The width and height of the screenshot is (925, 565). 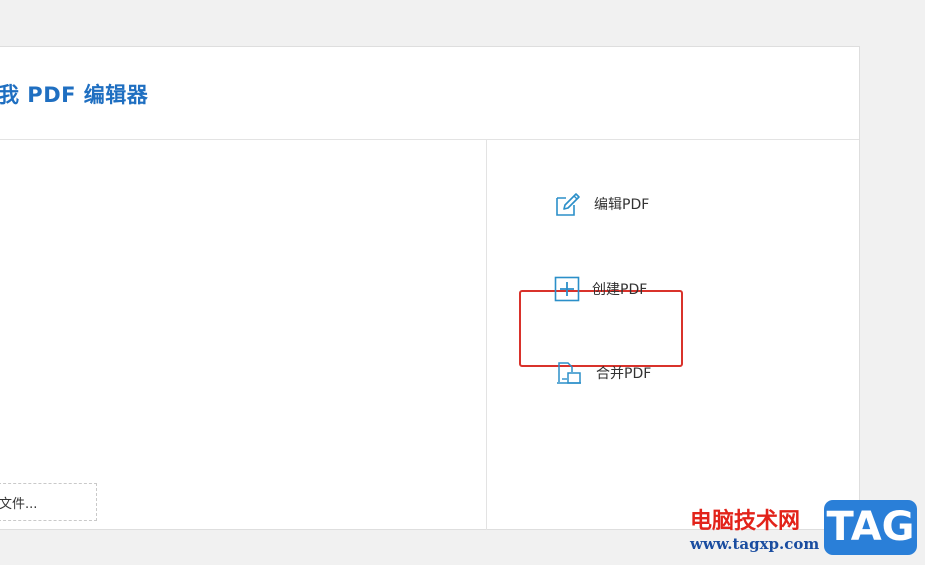 I want to click on merge-pdf-button: 合并PDF, so click(x=603, y=373).